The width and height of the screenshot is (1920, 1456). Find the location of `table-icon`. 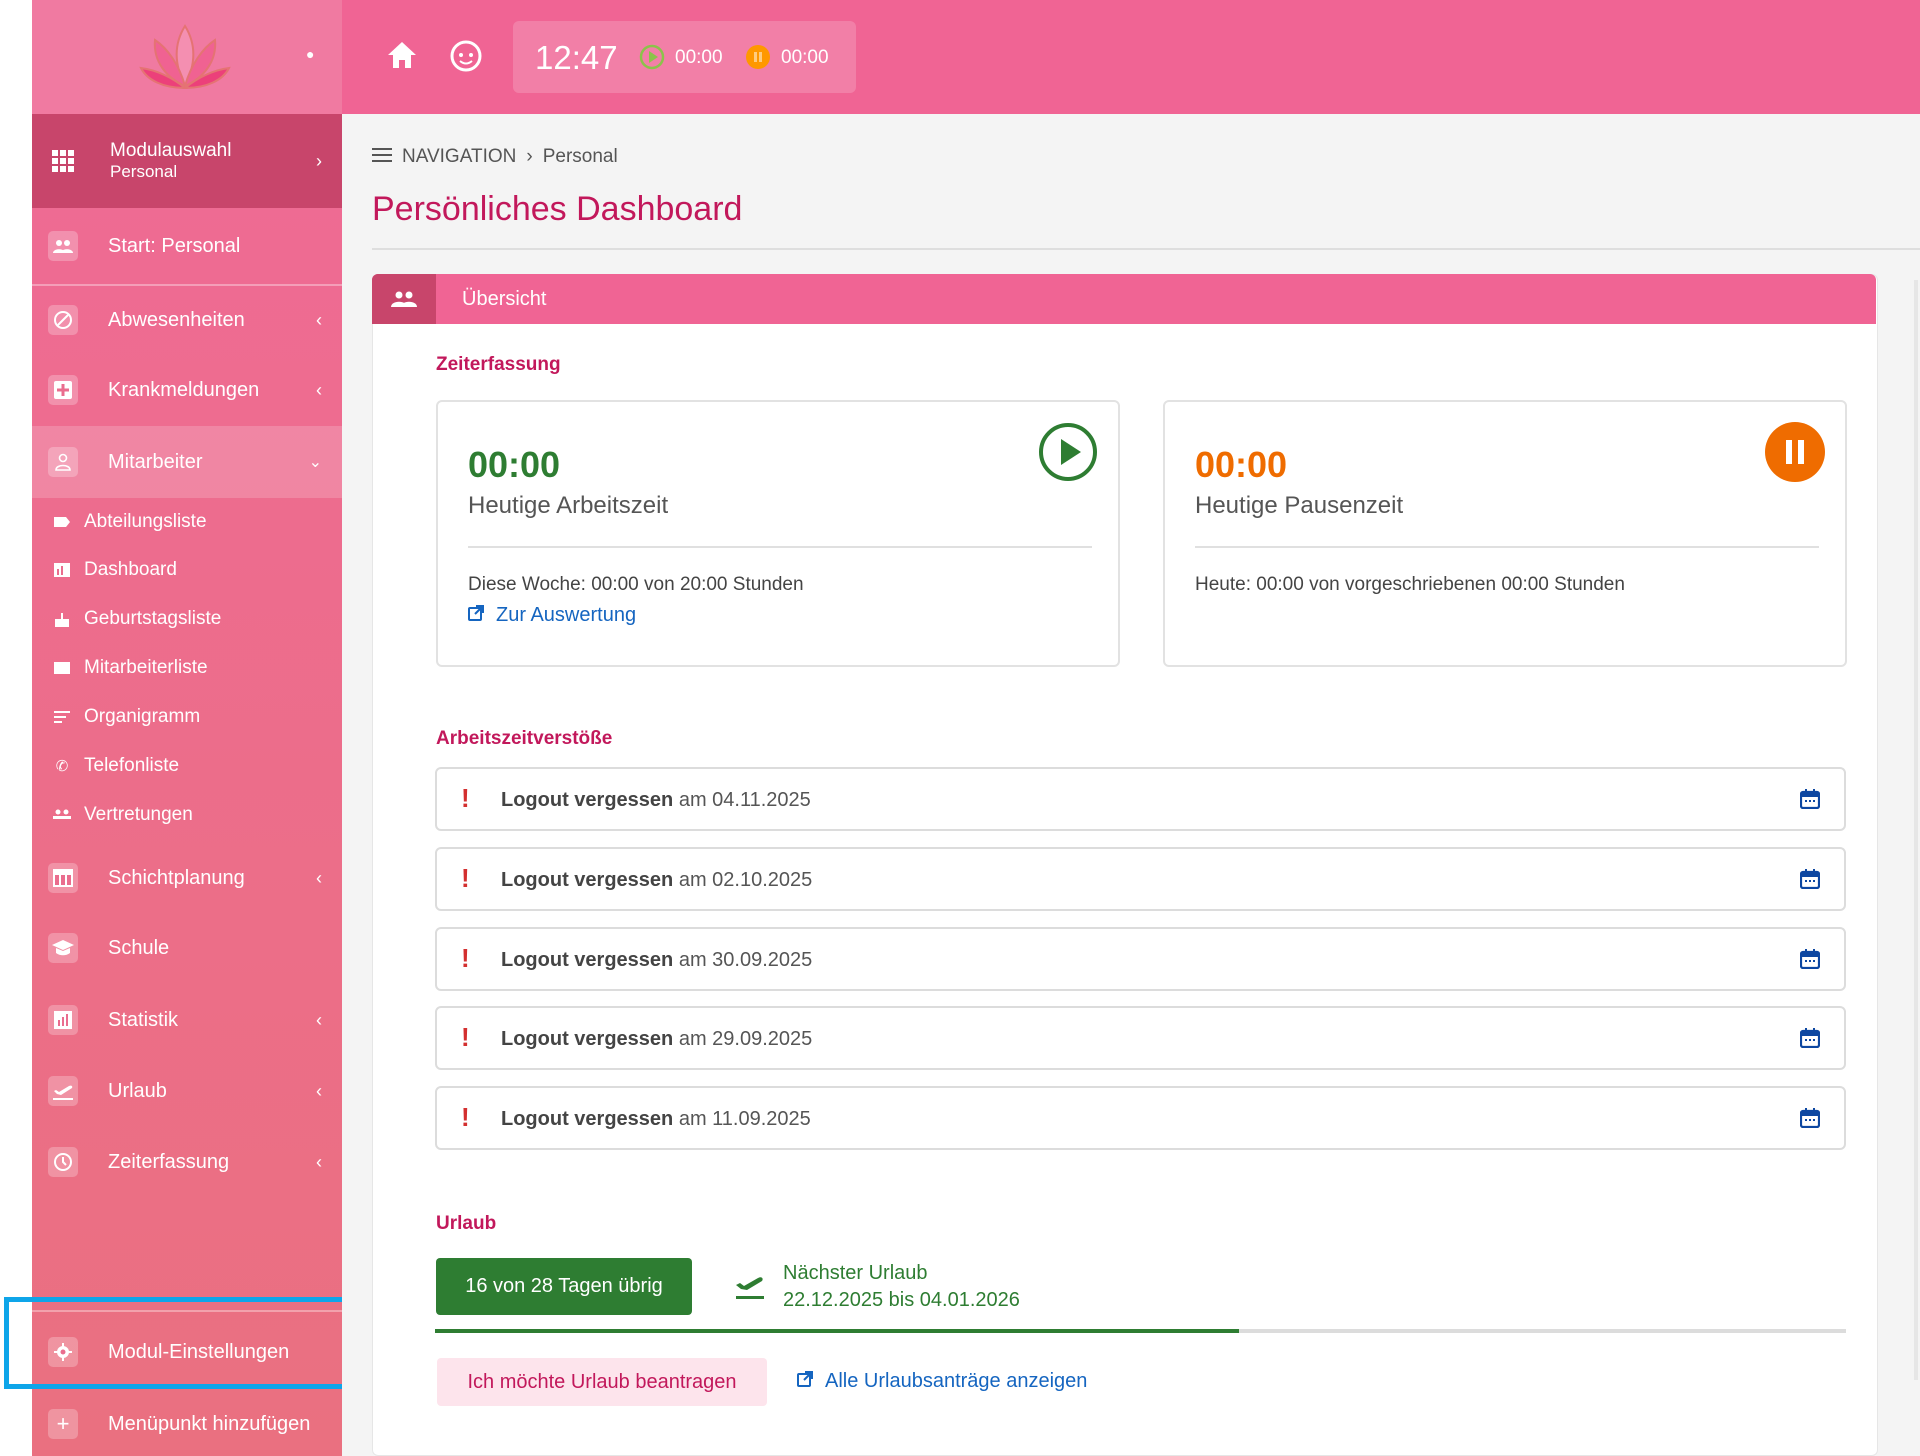

table-icon is located at coordinates (63, 878).